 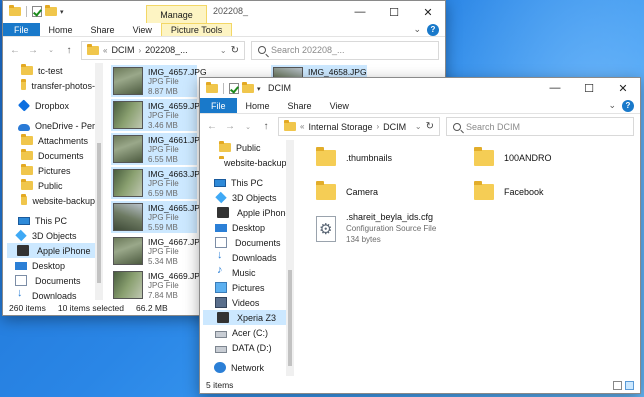 I want to click on folder-item: Facebook, so click(x=509, y=190).